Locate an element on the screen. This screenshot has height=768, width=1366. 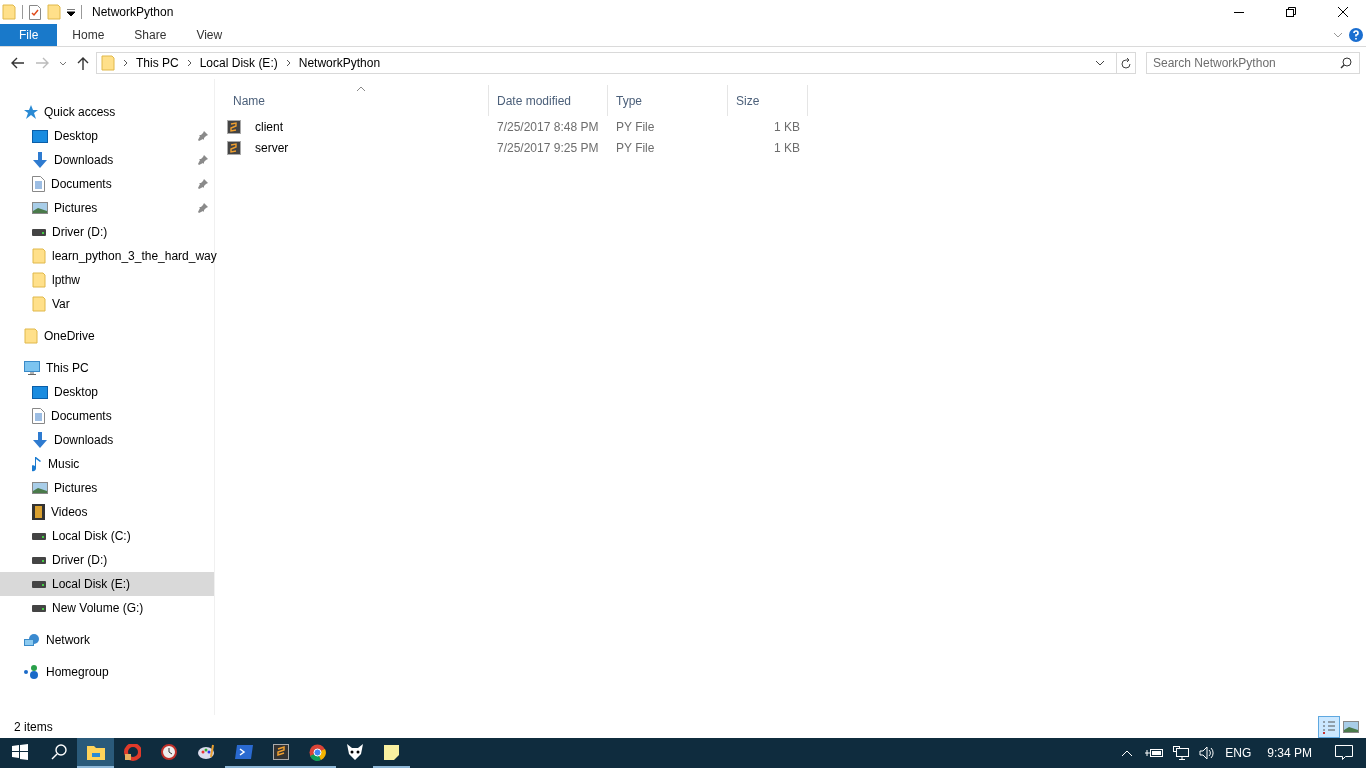
column-header: Type is located at coordinates (668, 100).